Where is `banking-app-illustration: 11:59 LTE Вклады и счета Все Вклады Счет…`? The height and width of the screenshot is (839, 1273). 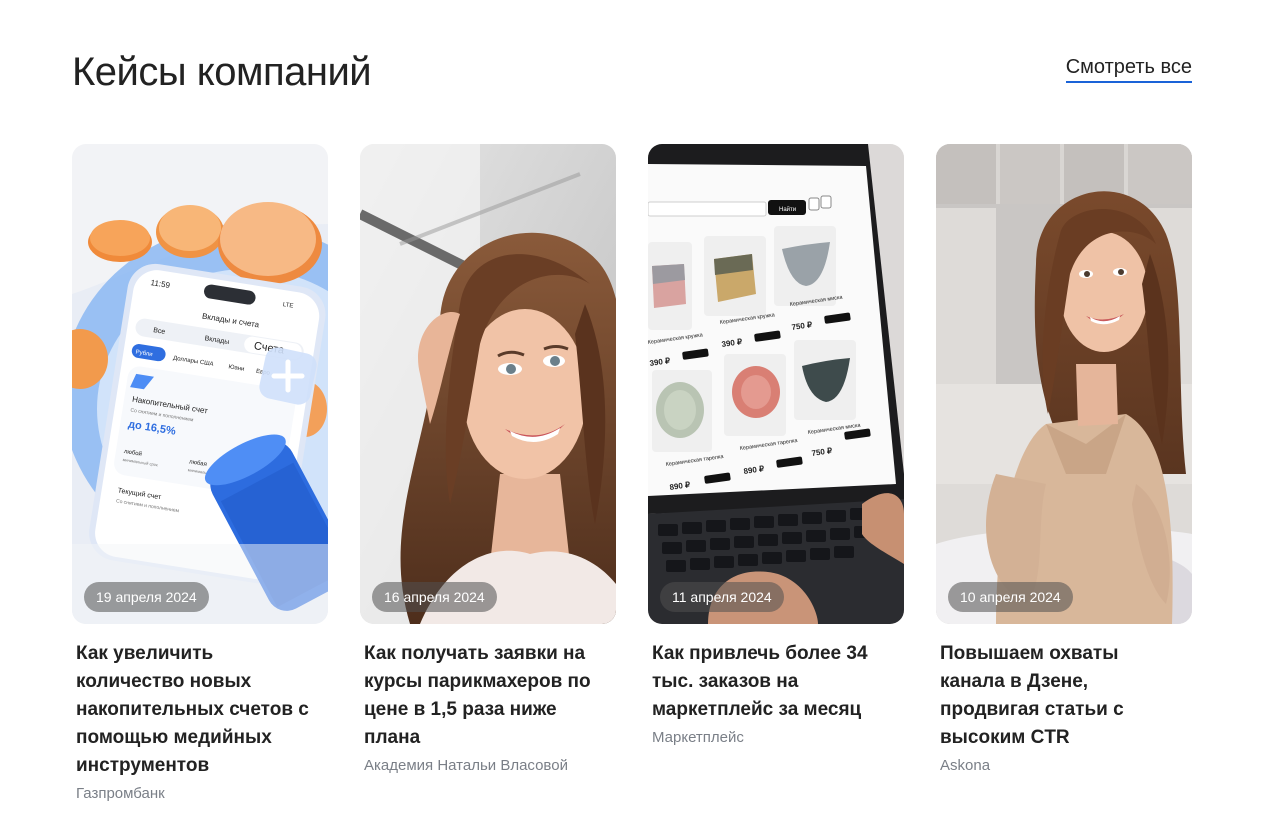
banking-app-illustration: 11:59 LTE Вклады и счета Все Вклады Счет… is located at coordinates (200, 384).